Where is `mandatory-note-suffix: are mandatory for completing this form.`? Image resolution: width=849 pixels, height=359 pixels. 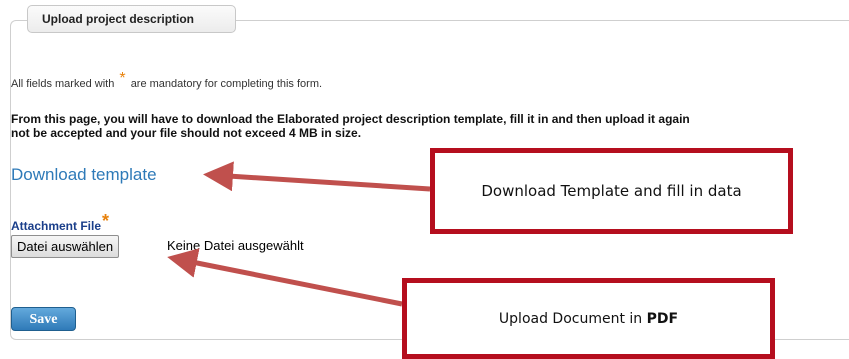 mandatory-note-suffix: are mandatory for completing this form. is located at coordinates (226, 84).